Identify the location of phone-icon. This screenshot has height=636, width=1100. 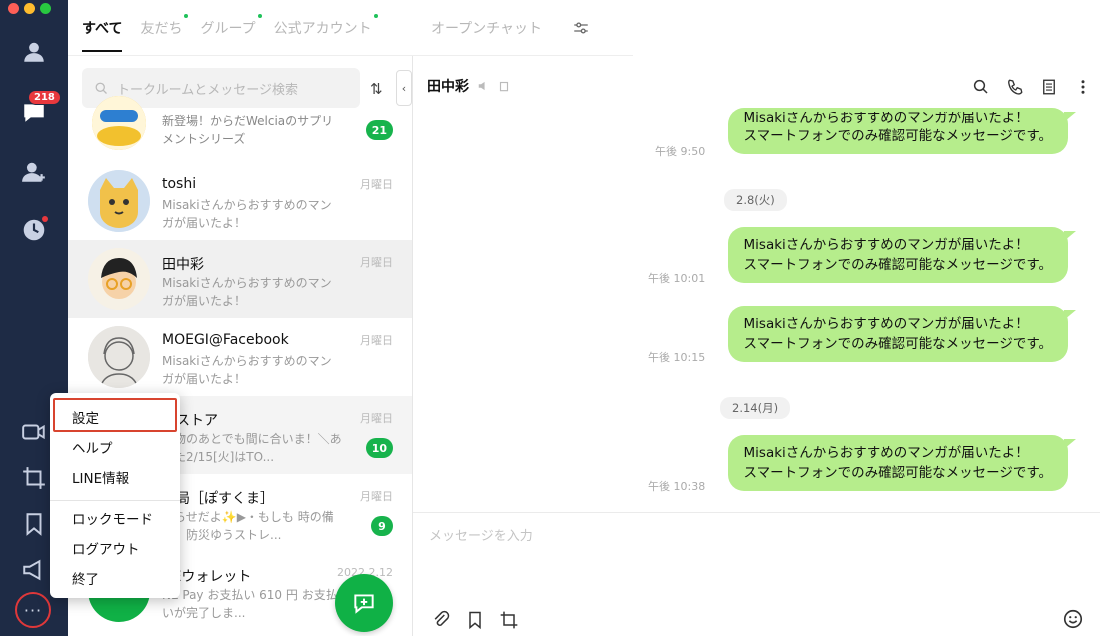
(1015, 87).